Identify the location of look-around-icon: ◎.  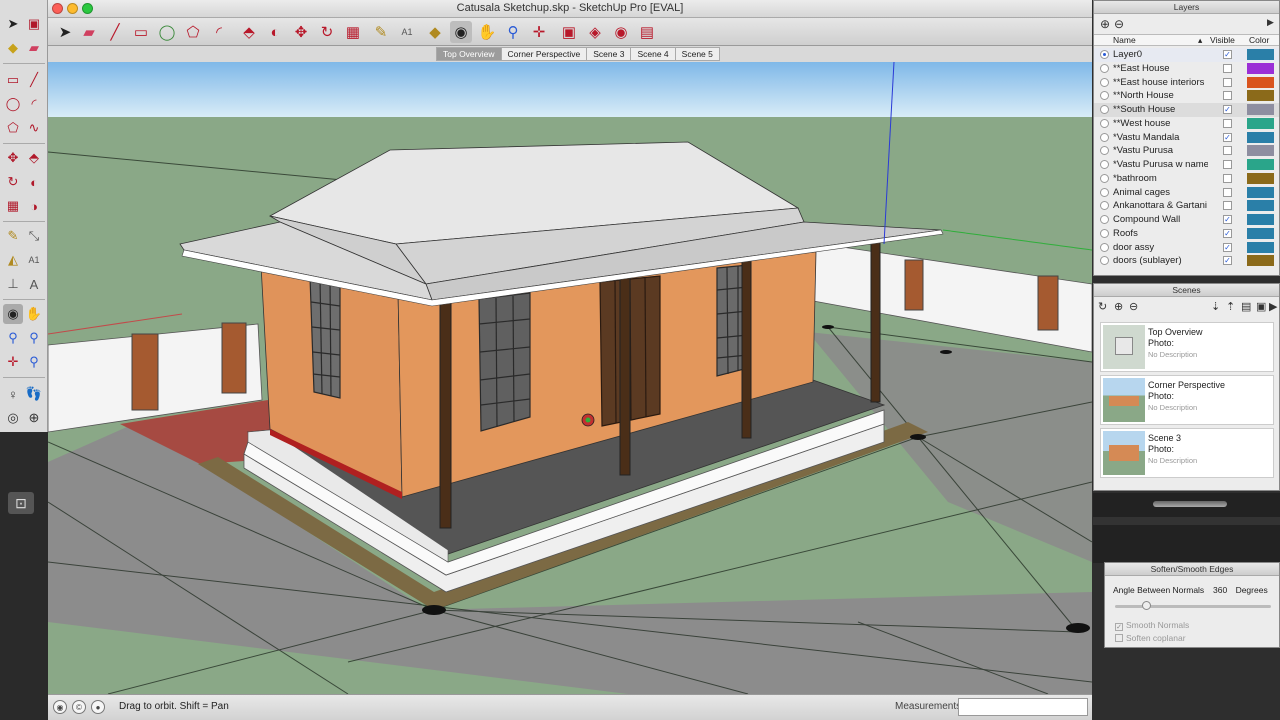
(13, 418).